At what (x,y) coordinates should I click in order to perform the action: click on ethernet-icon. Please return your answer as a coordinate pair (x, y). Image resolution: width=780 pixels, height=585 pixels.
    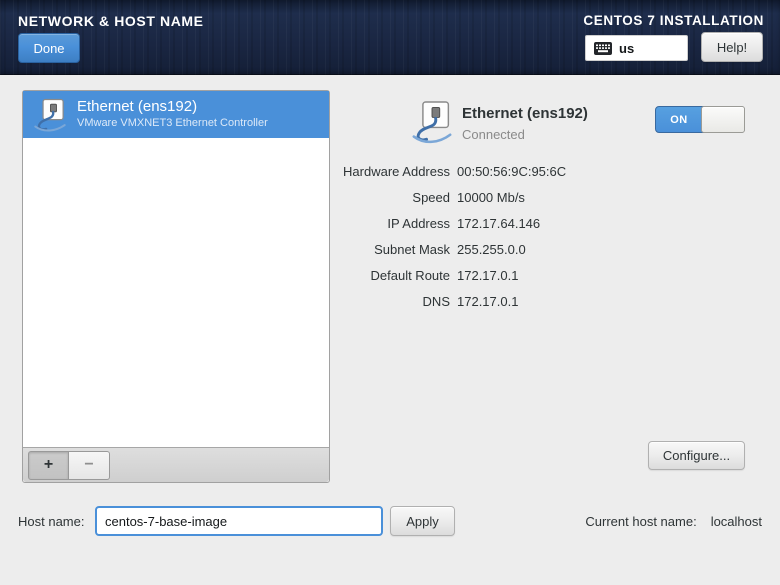
    Looking at the image, I should click on (50, 115).